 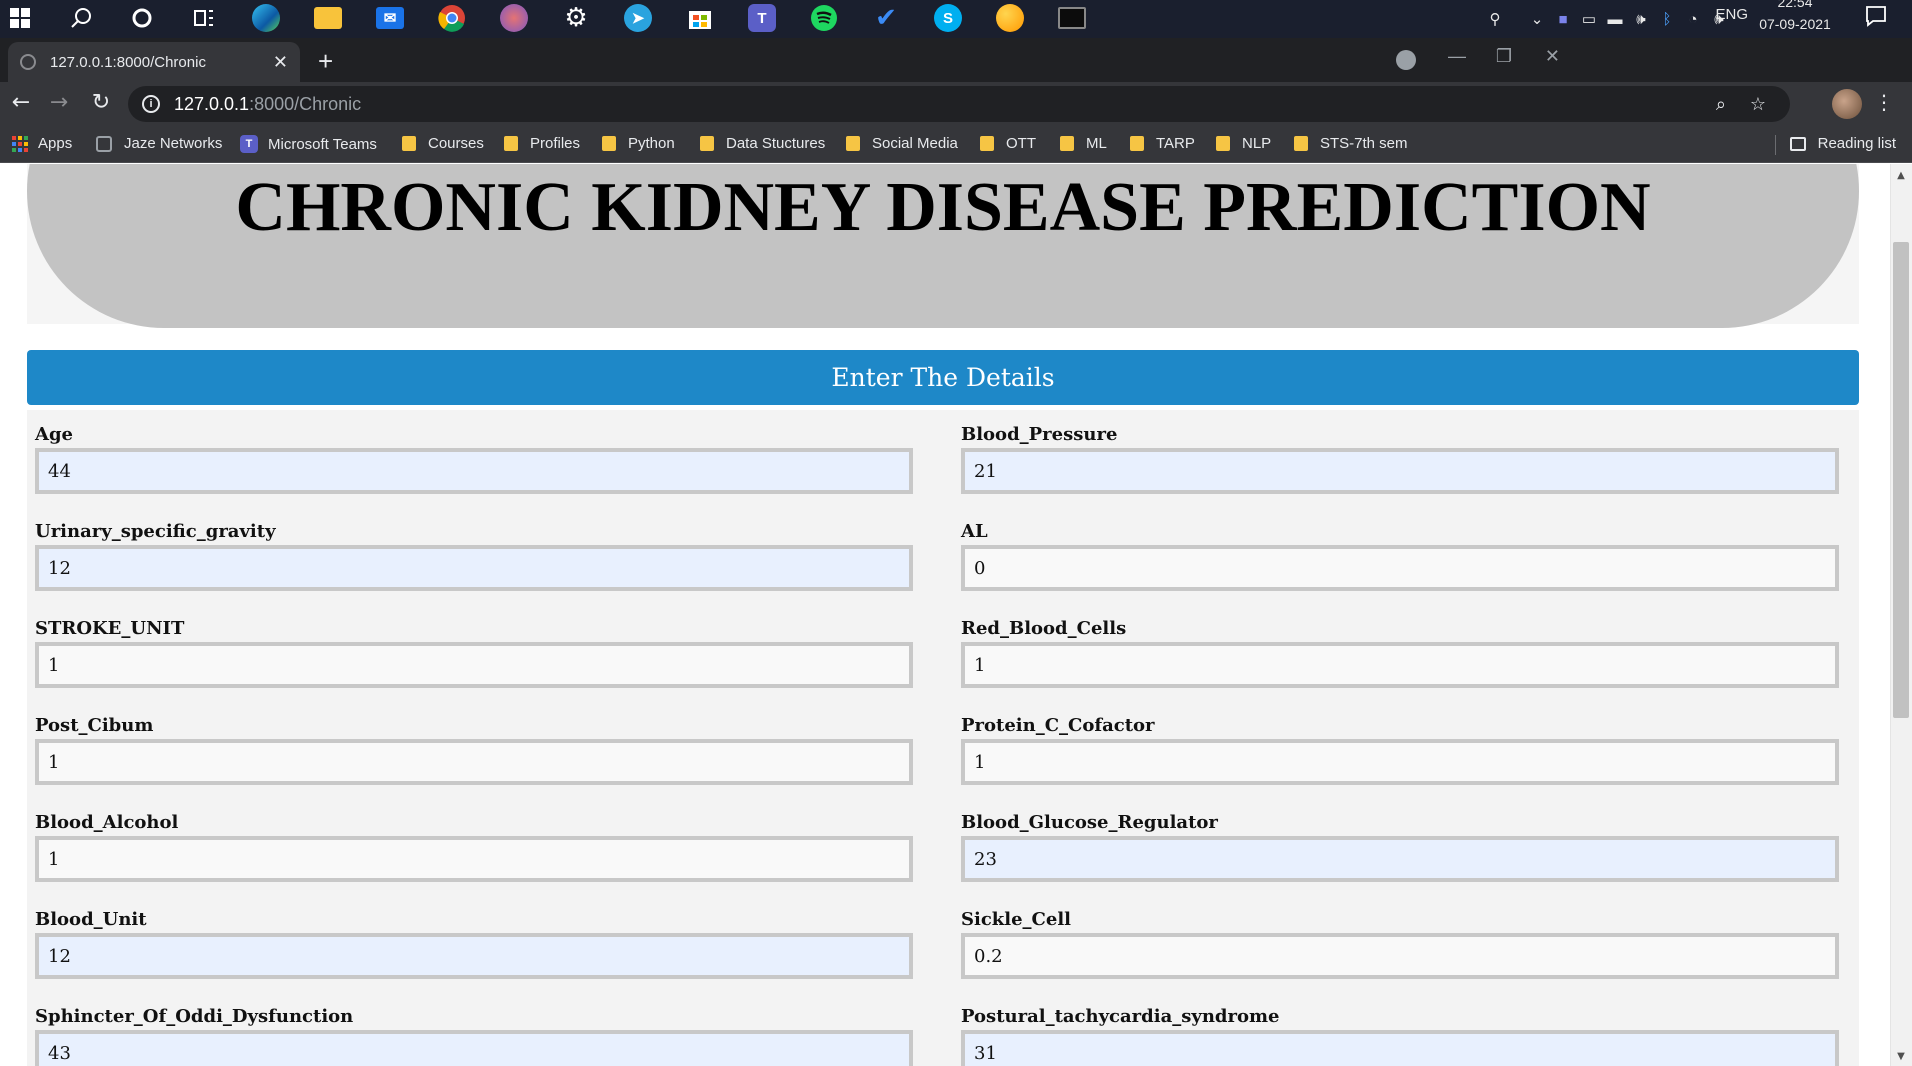 I want to click on restore-button: ❐, so click(x=1504, y=56).